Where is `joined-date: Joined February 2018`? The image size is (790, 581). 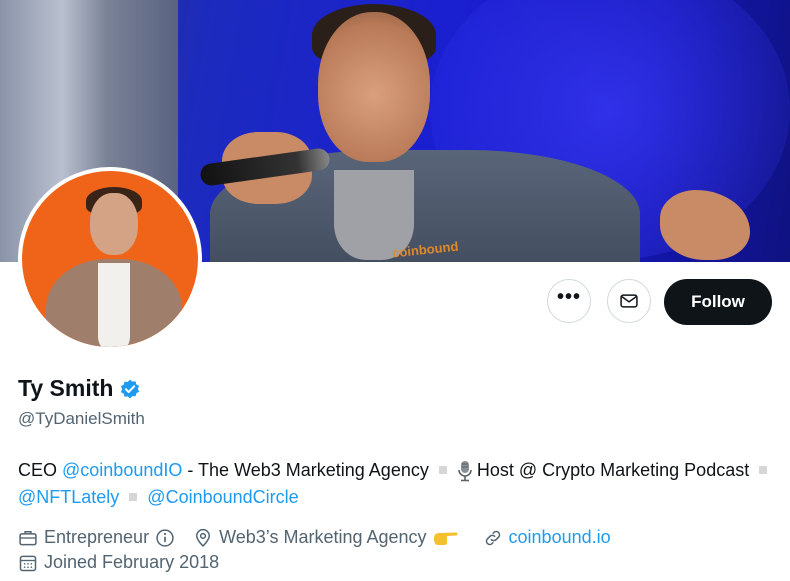
joined-date: Joined February 2018 is located at coordinates (132, 562).